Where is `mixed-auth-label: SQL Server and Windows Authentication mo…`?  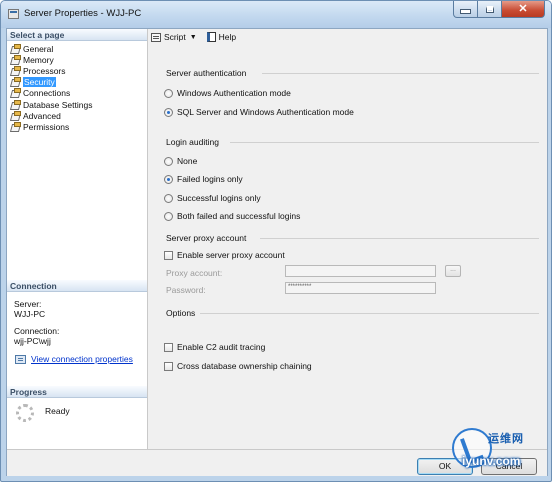 mixed-auth-label: SQL Server and Windows Authentication mo… is located at coordinates (265, 112).